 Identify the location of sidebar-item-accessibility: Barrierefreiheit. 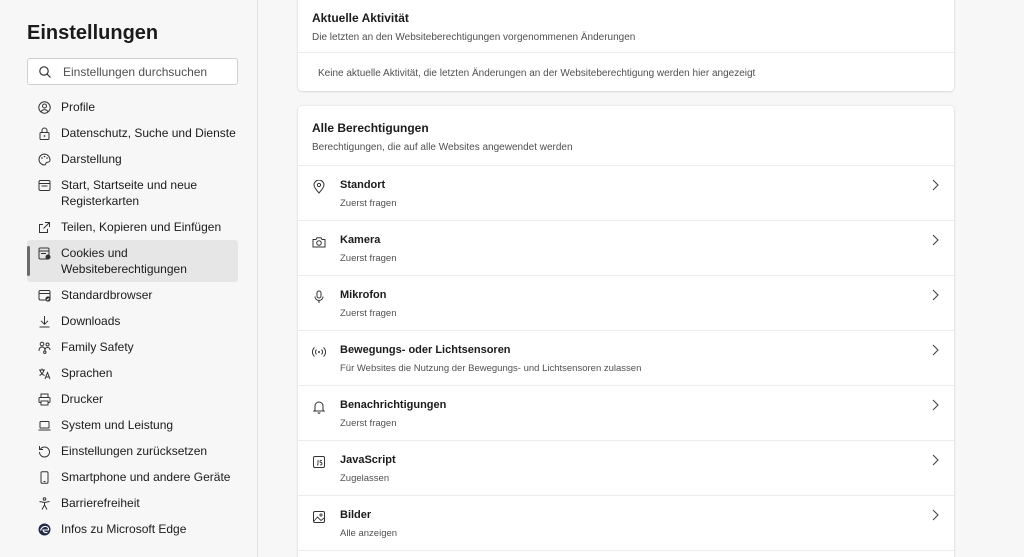
(132, 503).